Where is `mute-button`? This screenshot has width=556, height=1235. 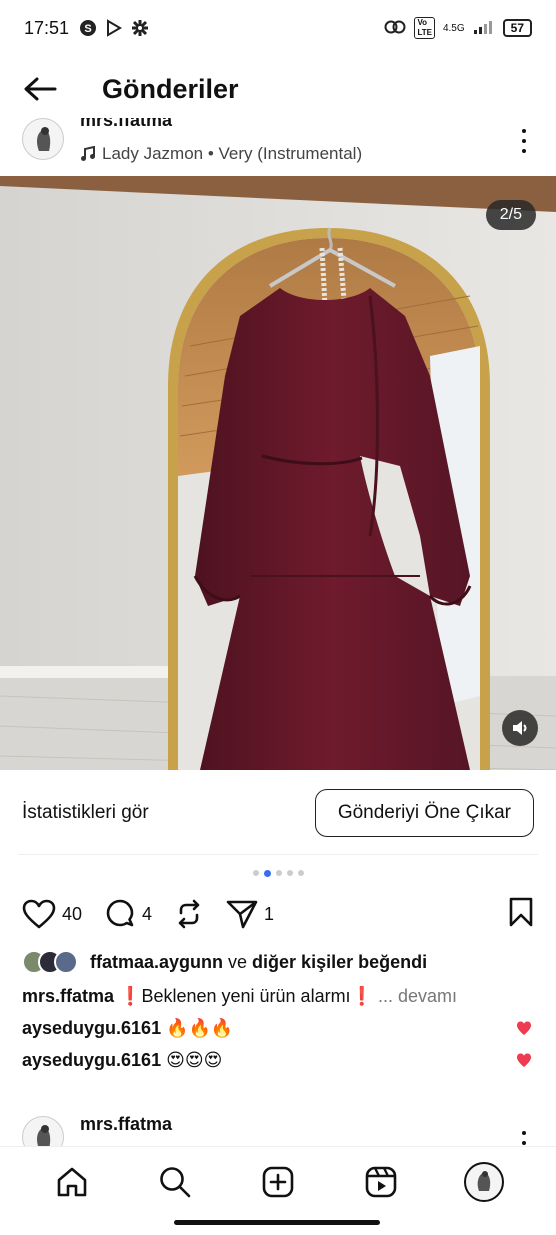 mute-button is located at coordinates (520, 728).